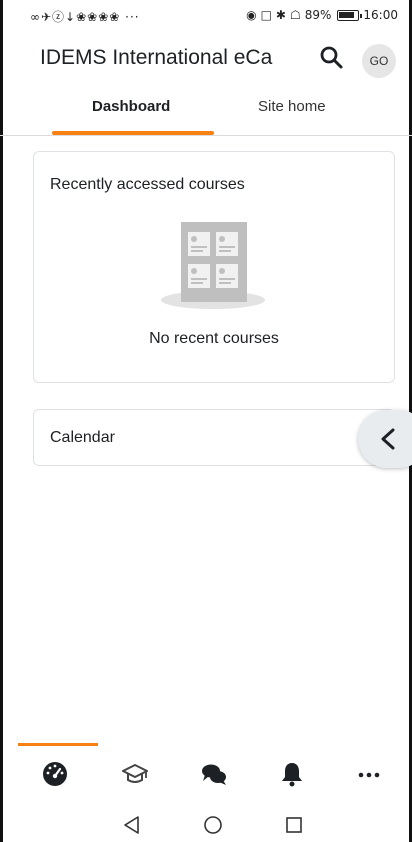 This screenshot has width=412, height=842. I want to click on site-title: IDEMS International eCa, so click(156, 57).